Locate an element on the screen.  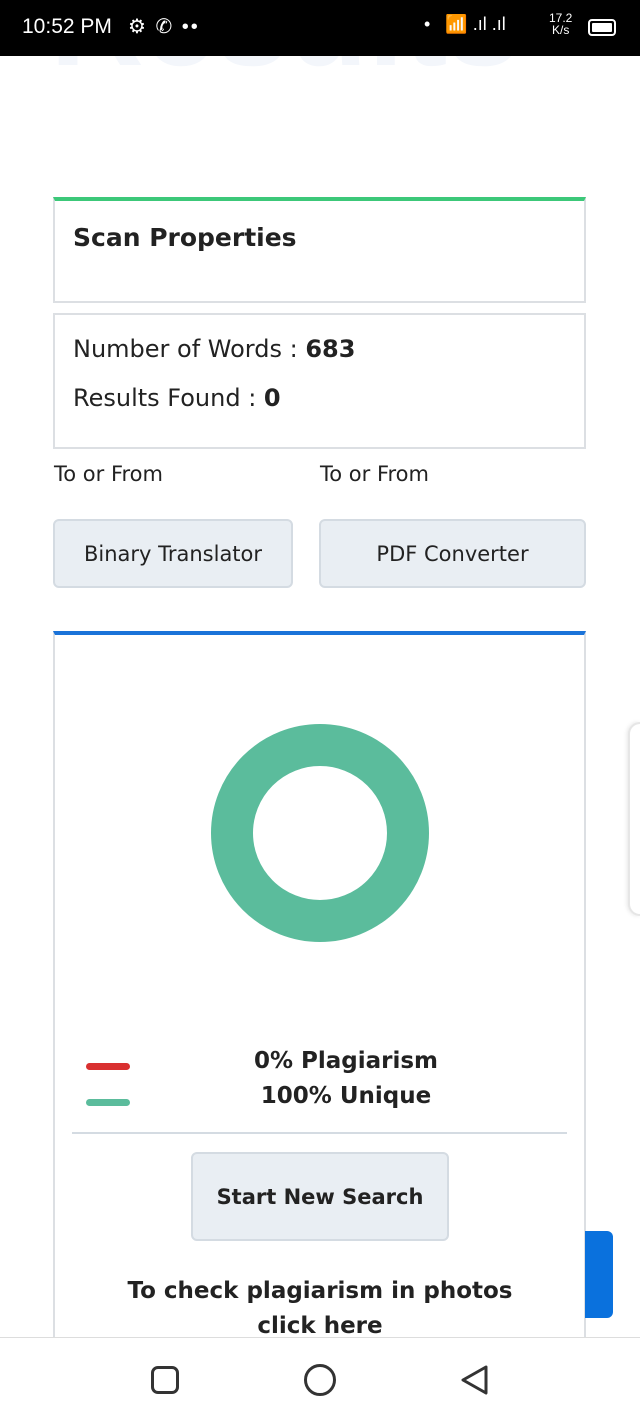
plagiarism-label: 0% Plagiarism is located at coordinates (346, 1061).